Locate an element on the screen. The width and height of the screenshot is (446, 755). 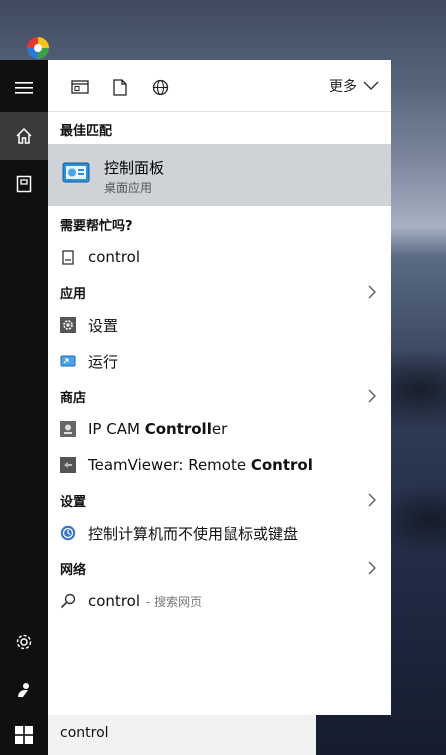
search-icon is located at coordinates (68, 601).